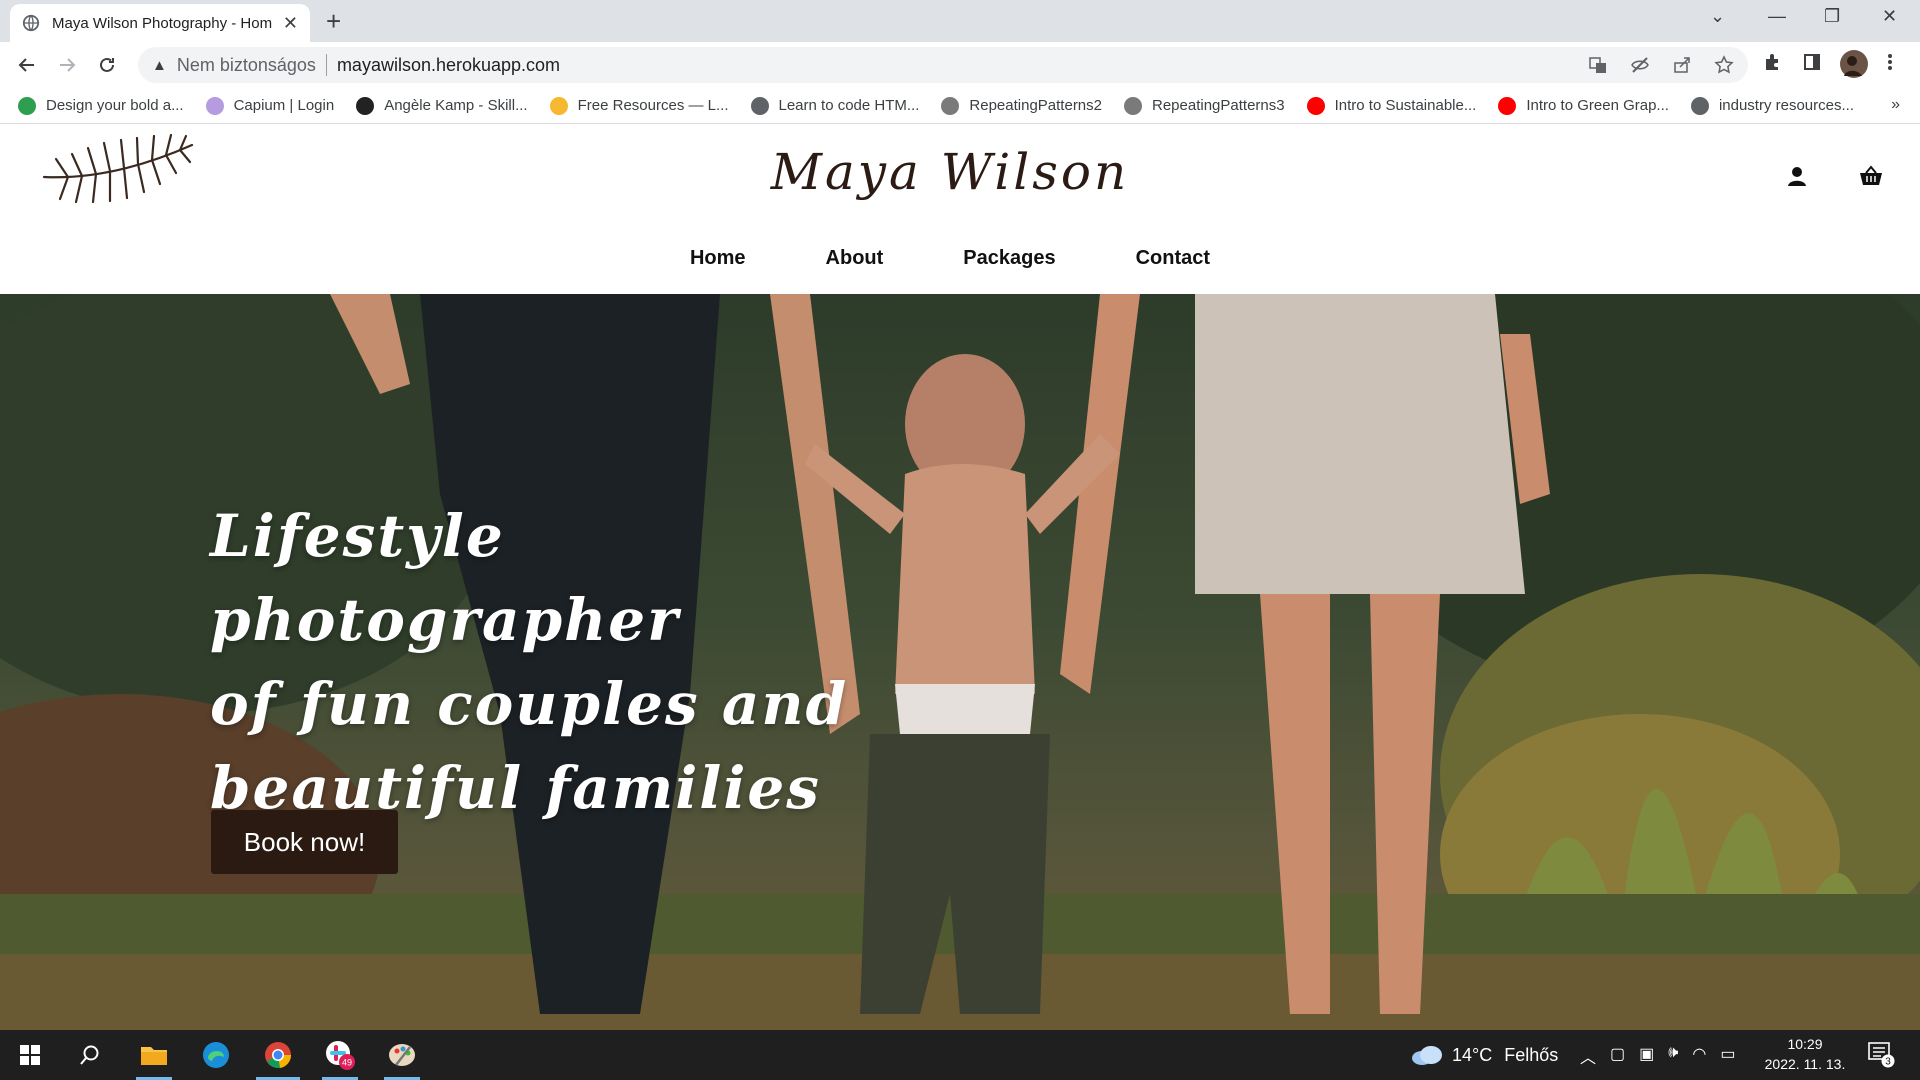 This screenshot has width=1920, height=1080. Describe the element at coordinates (1812, 62) in the screenshot. I see `side-panel-icon` at that location.